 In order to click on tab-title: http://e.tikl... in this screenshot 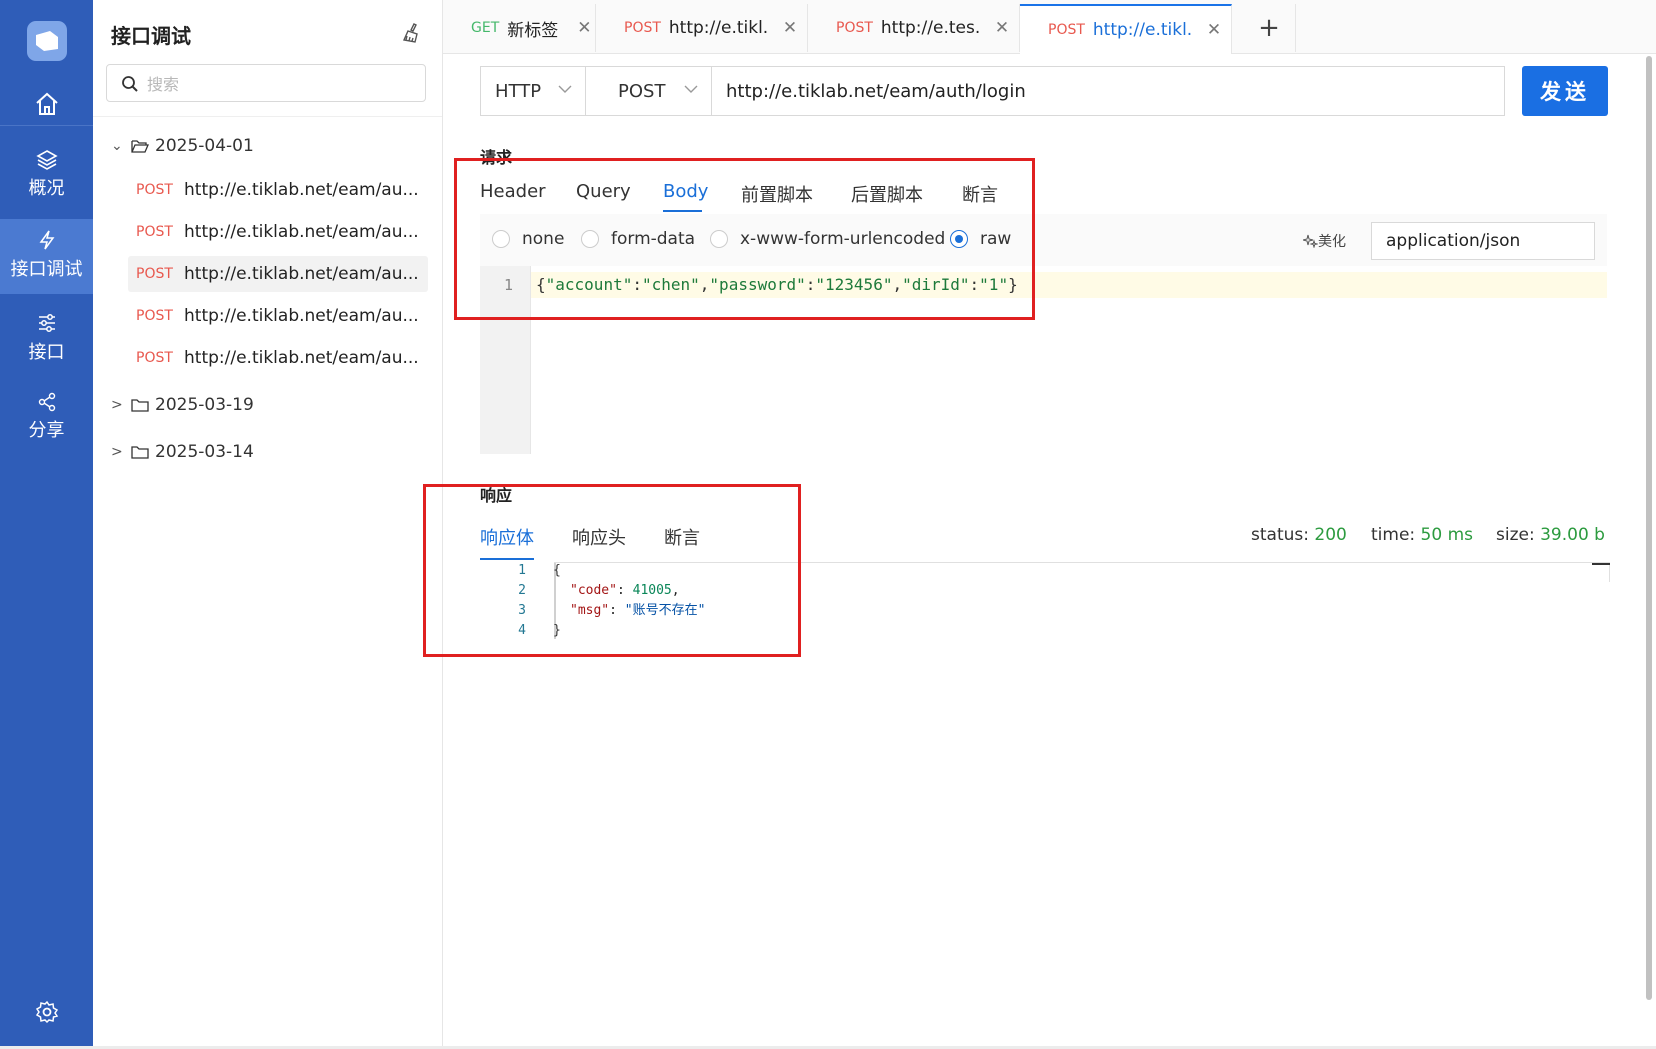, I will do `click(1142, 30)`.